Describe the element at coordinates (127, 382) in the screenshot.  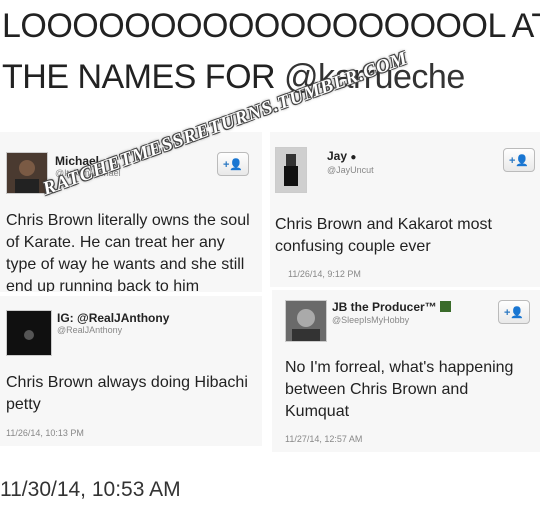
I see `tweet-line: Chris Brown always doing Hibachi` at that location.